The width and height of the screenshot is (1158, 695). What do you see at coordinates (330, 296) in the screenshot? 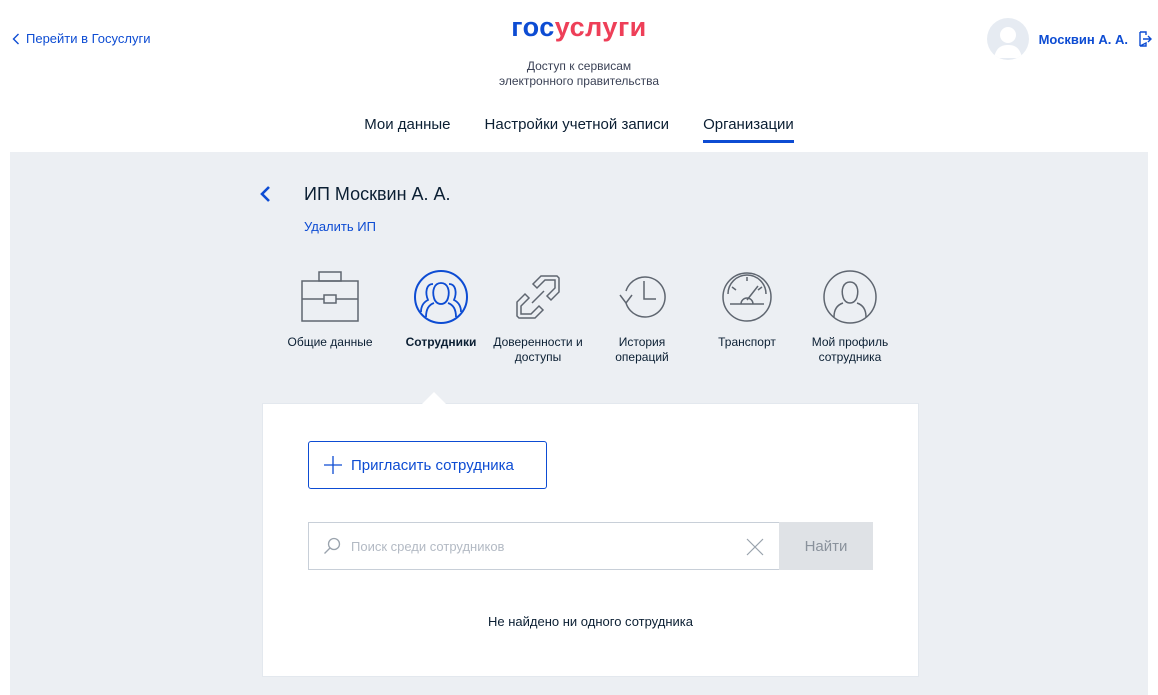
I see `briefcase-icon` at bounding box center [330, 296].